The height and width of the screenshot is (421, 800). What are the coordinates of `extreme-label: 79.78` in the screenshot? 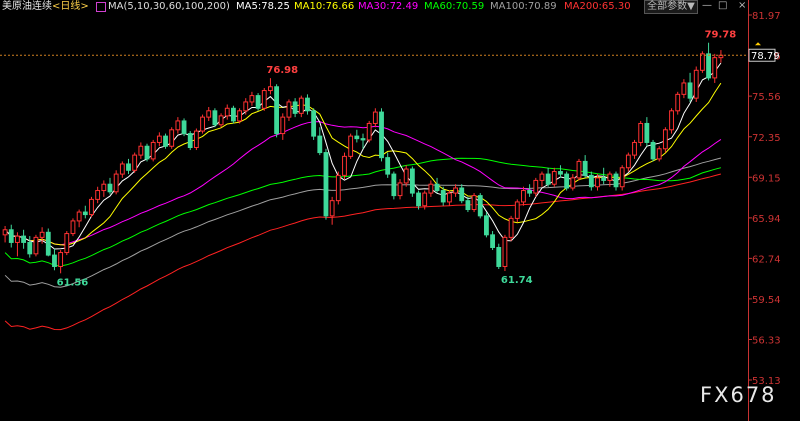 It's located at (721, 35).